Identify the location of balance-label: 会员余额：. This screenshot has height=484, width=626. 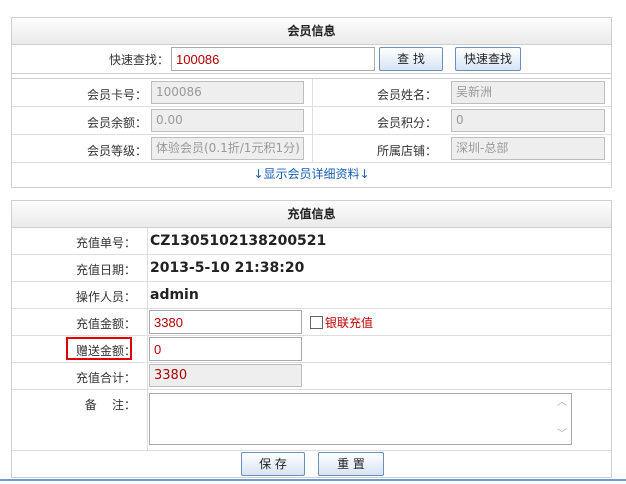
(116, 123).